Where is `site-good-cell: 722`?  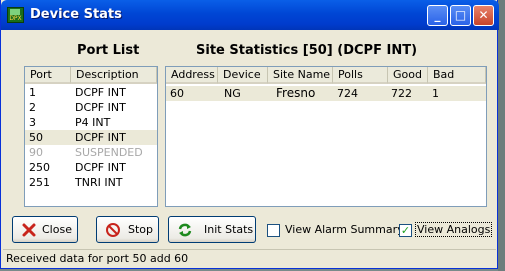
site-good-cell: 722 is located at coordinates (401, 93).